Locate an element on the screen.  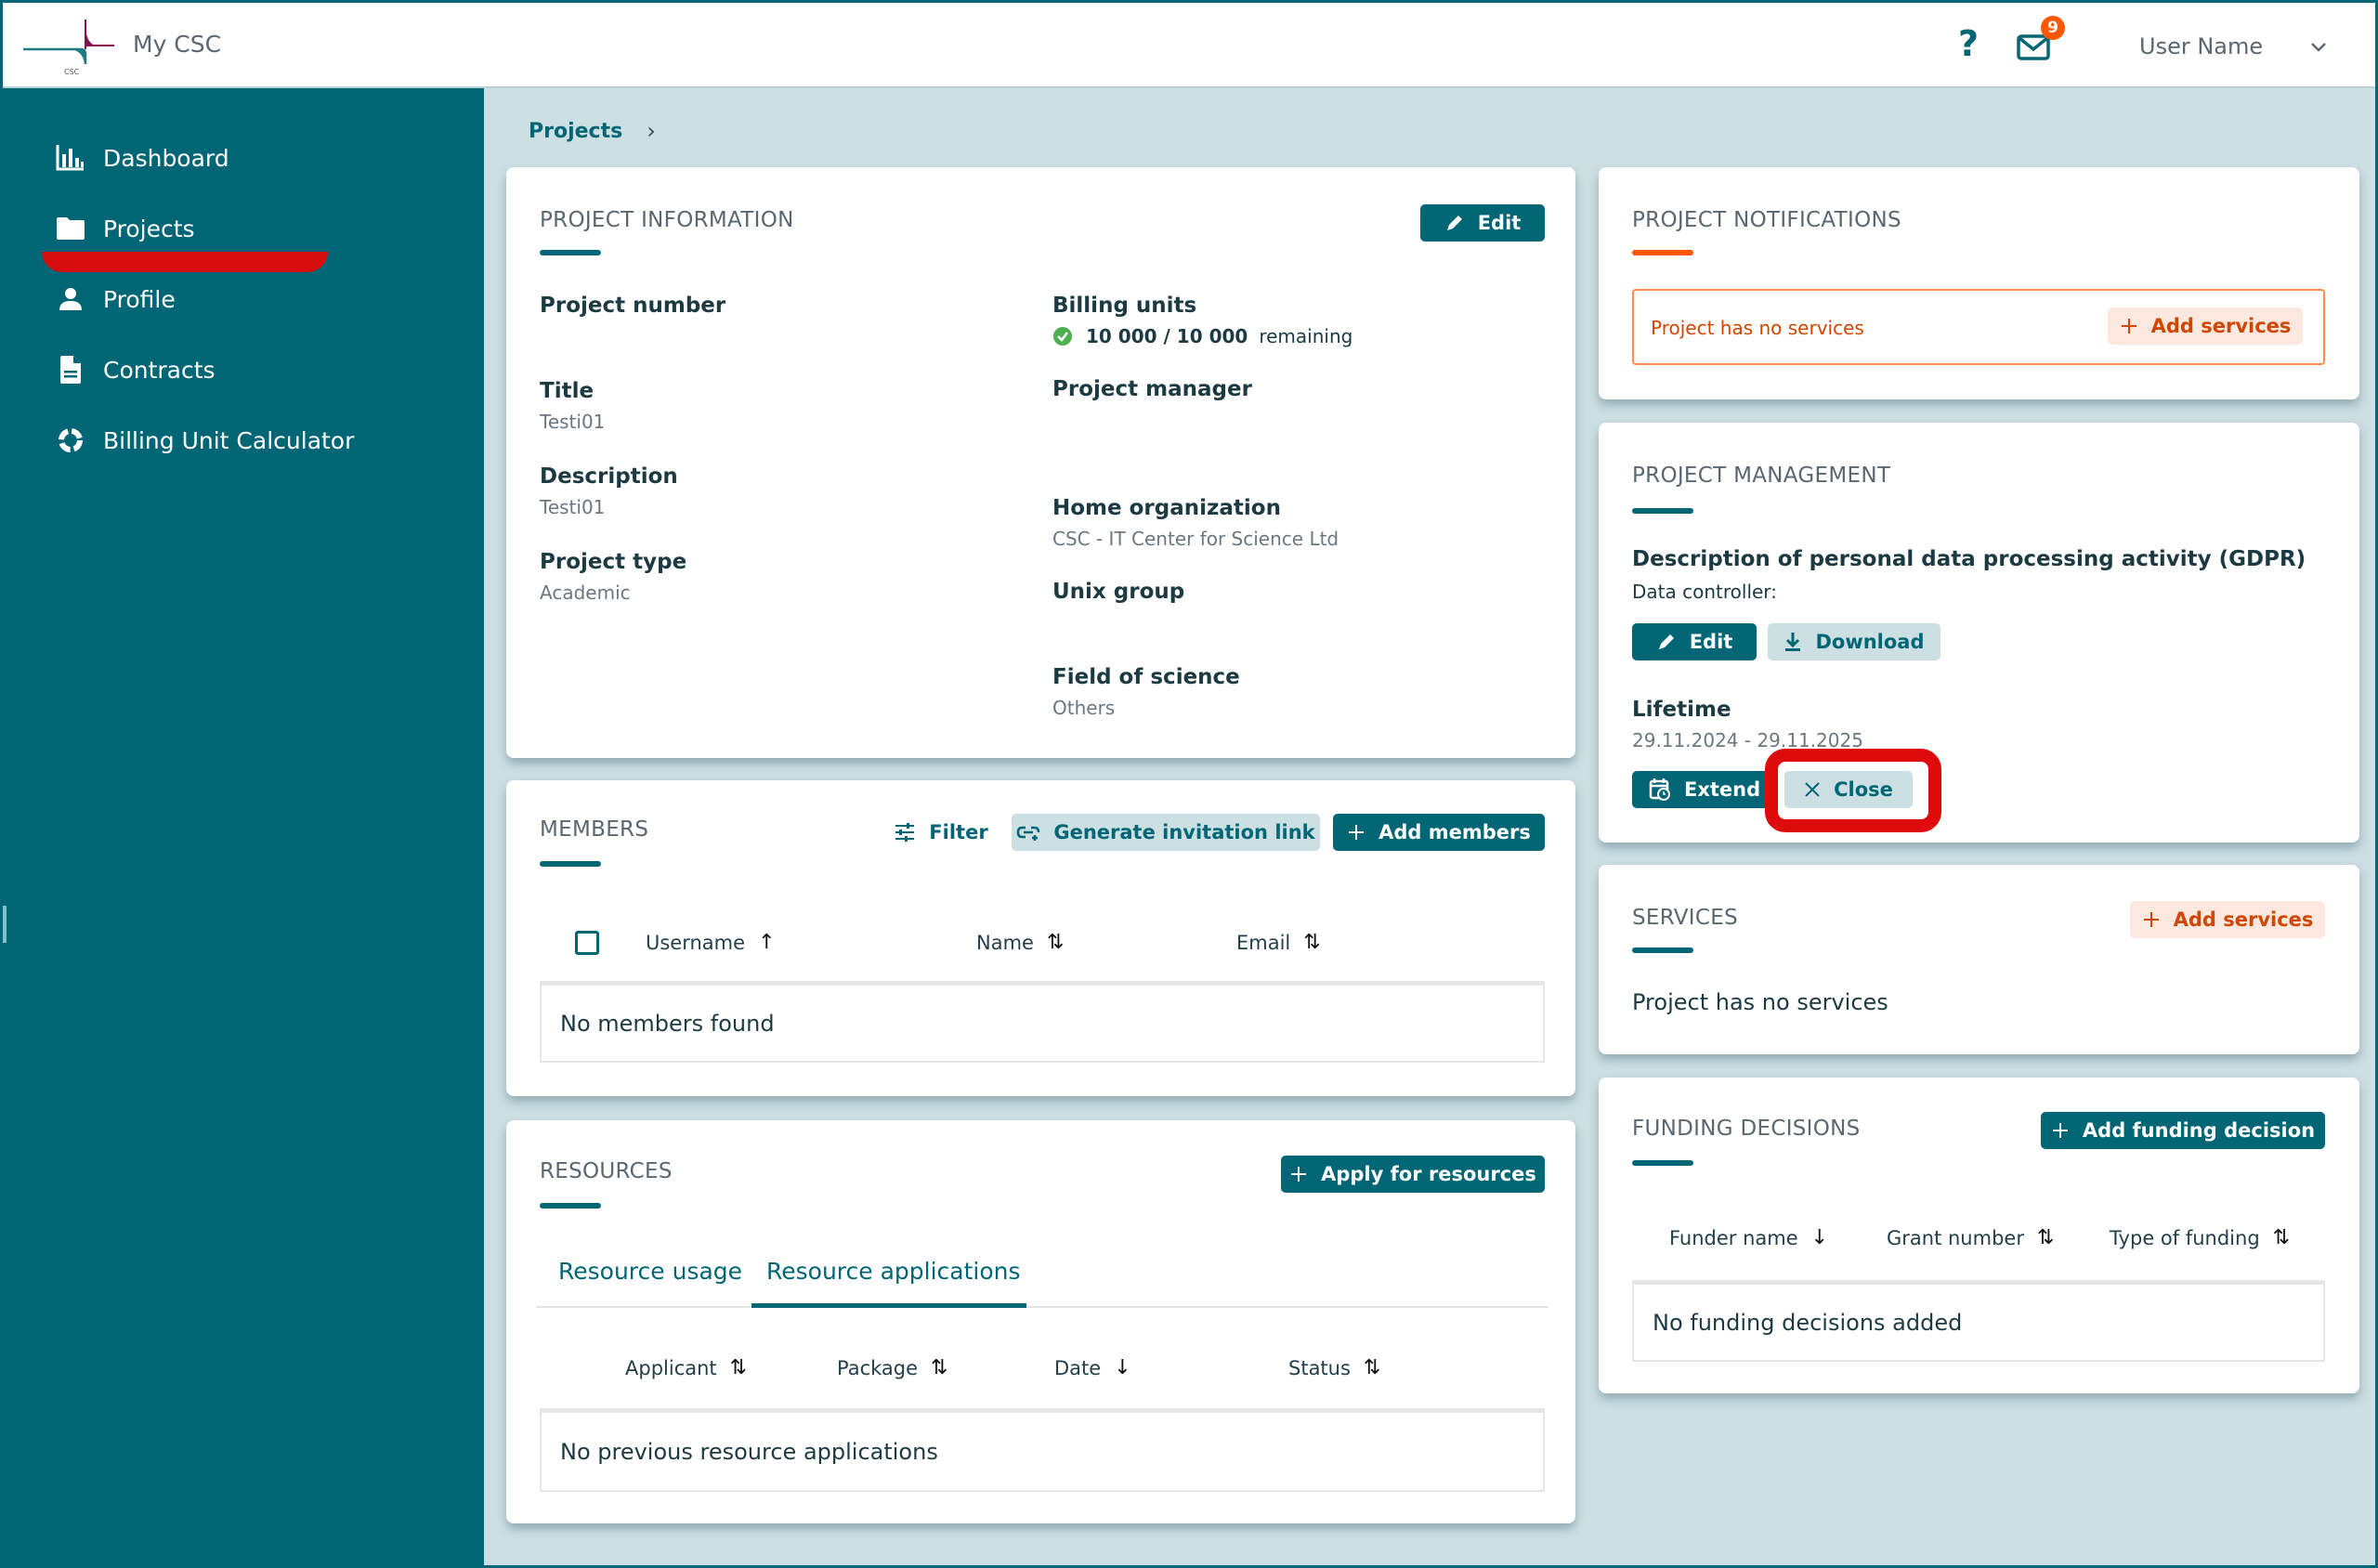
column-header-applicant: Applicant ⇅ is located at coordinates (686, 1367).